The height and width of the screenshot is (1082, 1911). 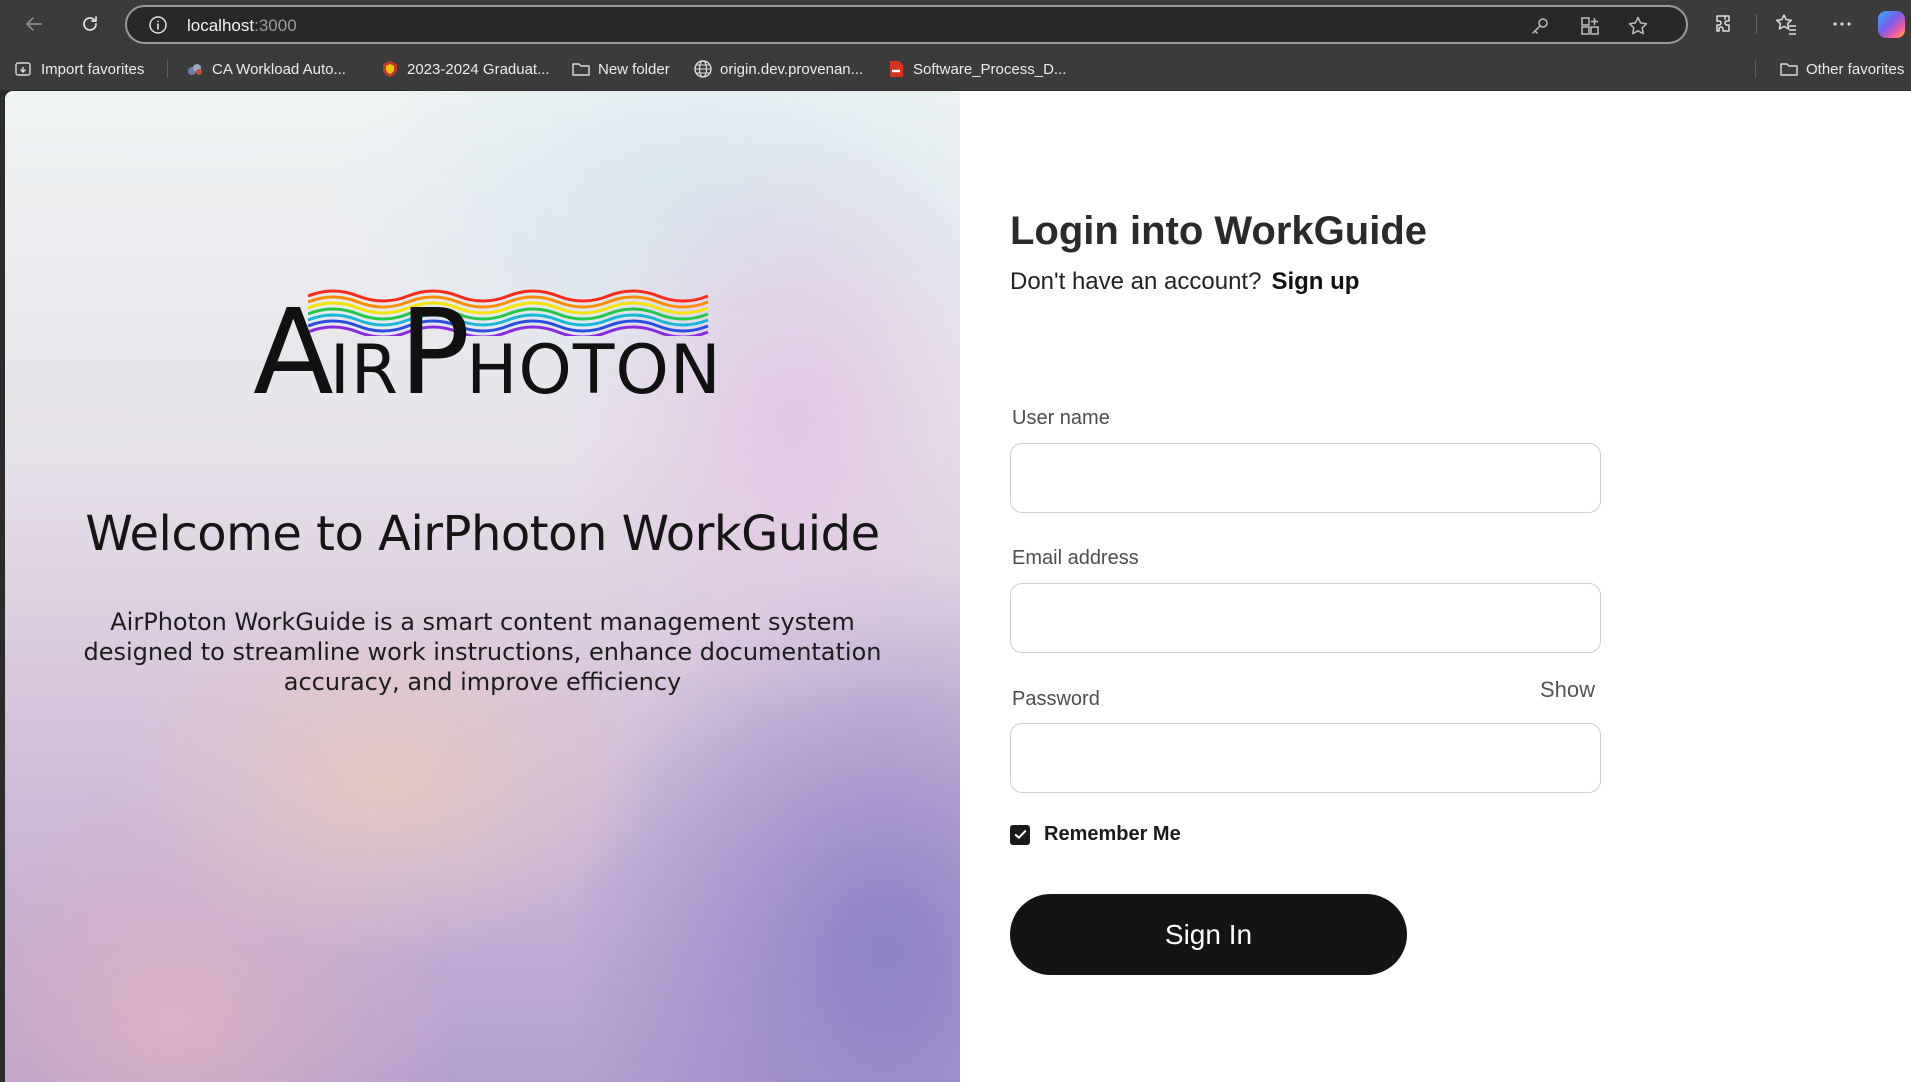 I want to click on url-text: localhost:3000, so click(x=242, y=26).